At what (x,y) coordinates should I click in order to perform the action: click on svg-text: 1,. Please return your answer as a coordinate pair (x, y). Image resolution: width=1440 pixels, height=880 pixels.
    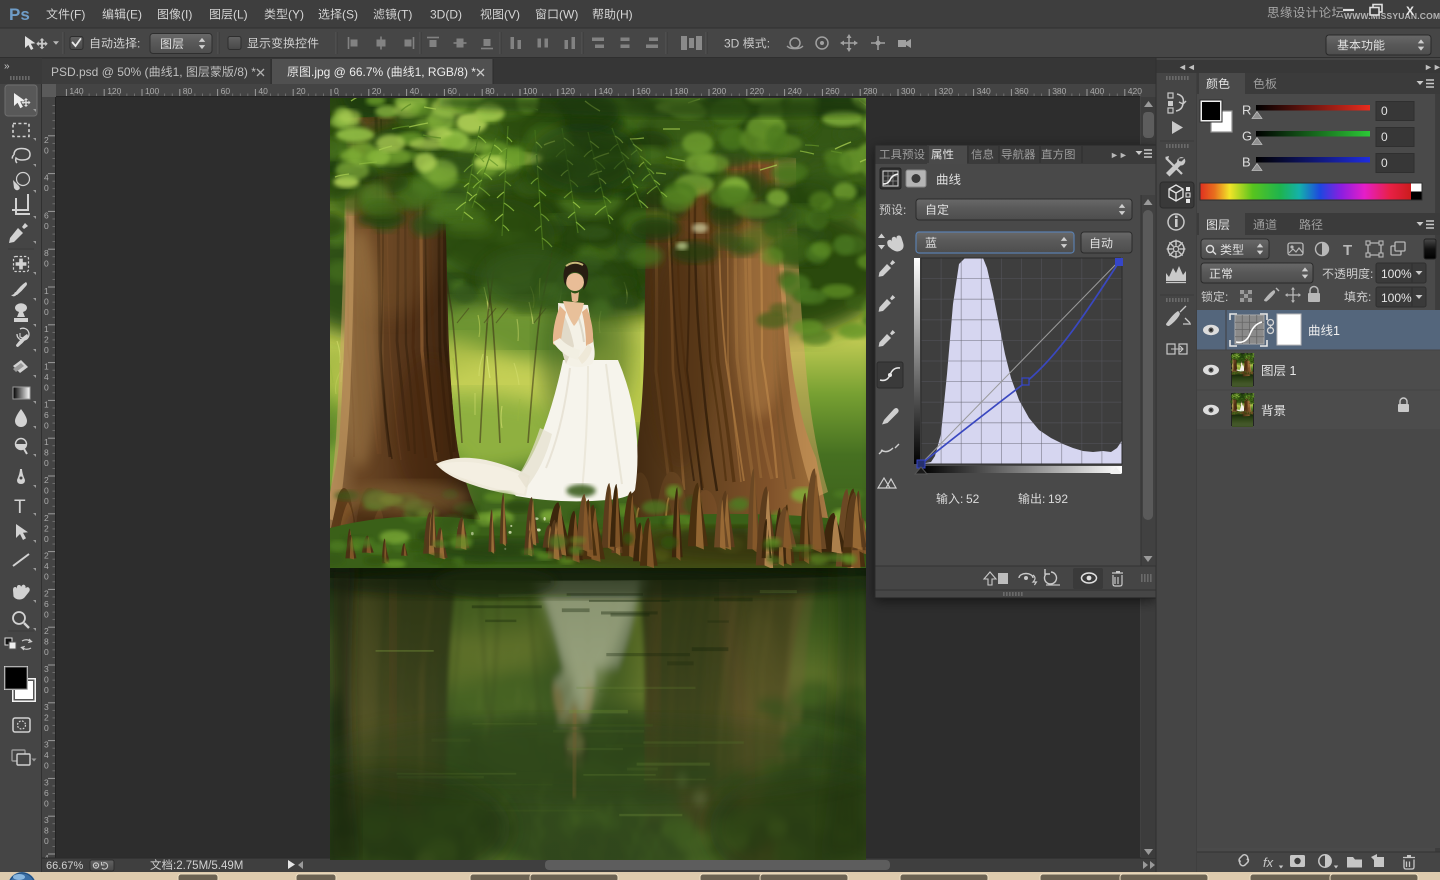
    Looking at the image, I should click on (179, 72).